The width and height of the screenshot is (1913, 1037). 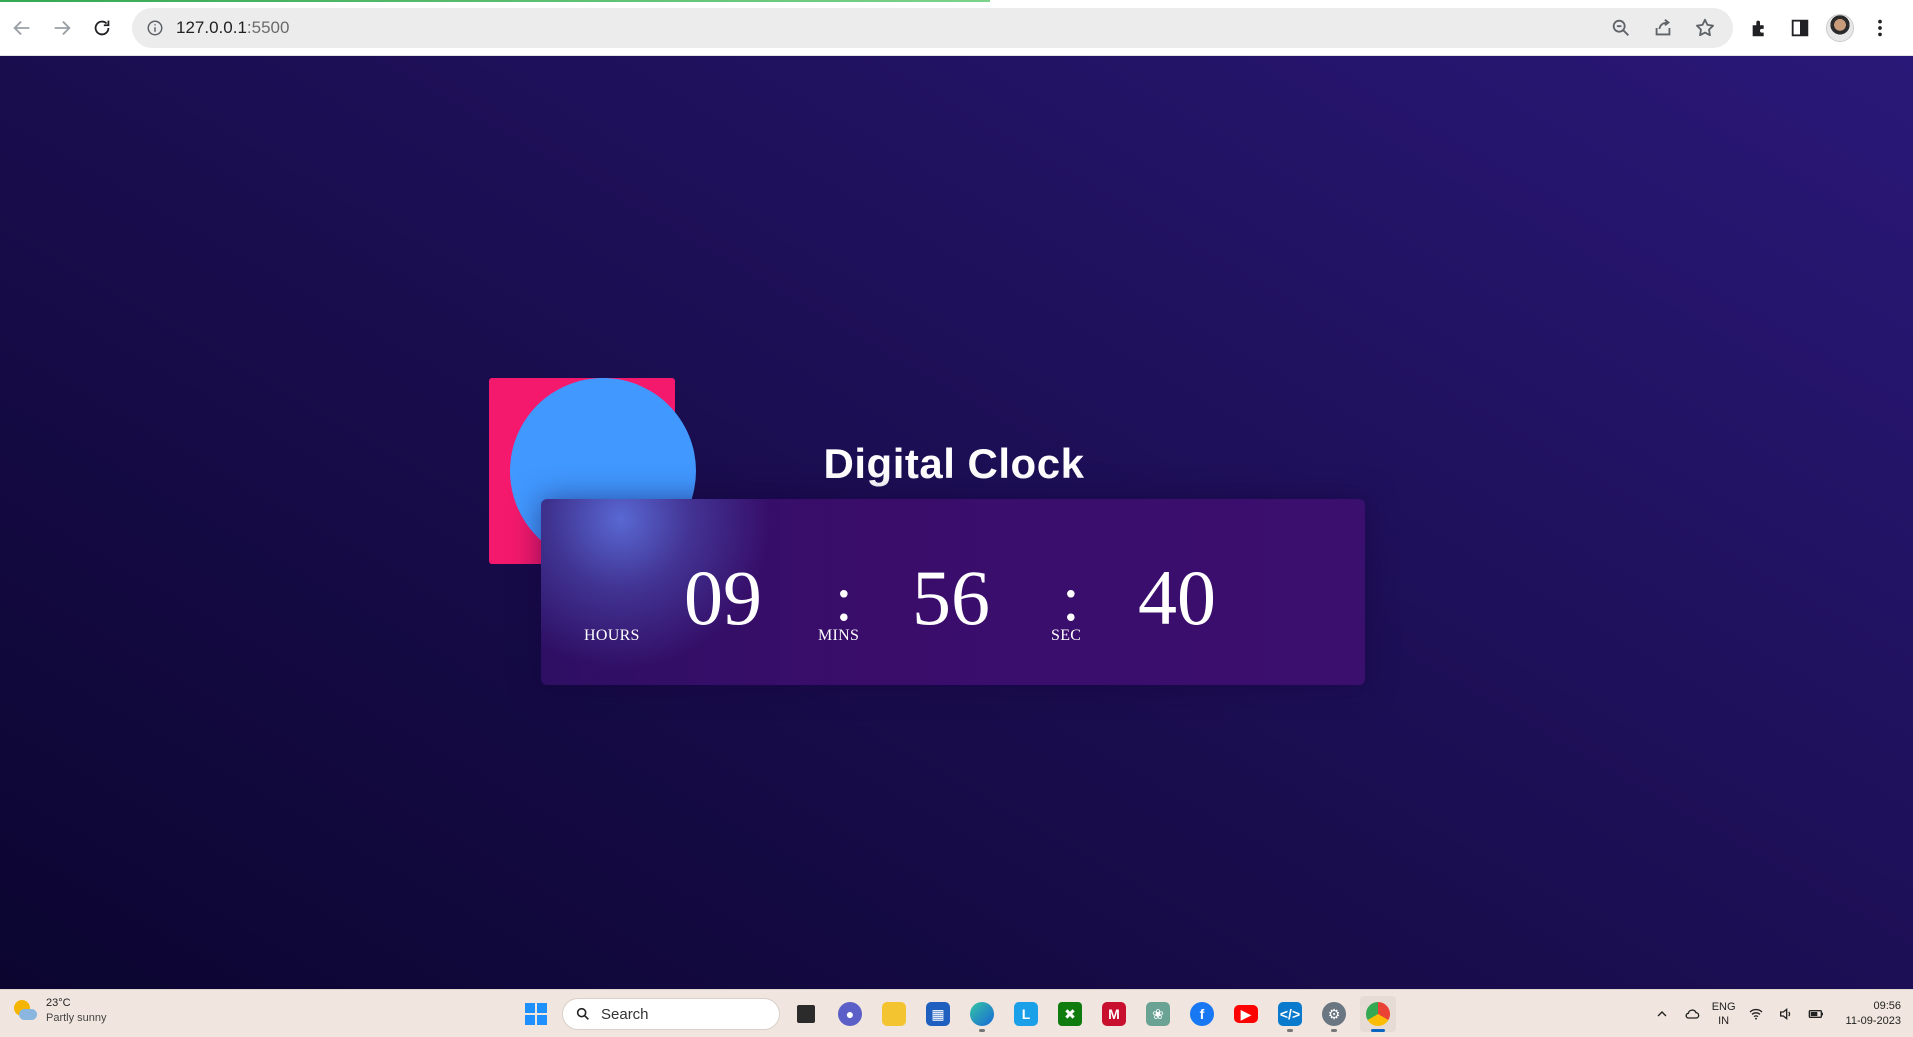 I want to click on side-panel-button, so click(x=1800, y=28).